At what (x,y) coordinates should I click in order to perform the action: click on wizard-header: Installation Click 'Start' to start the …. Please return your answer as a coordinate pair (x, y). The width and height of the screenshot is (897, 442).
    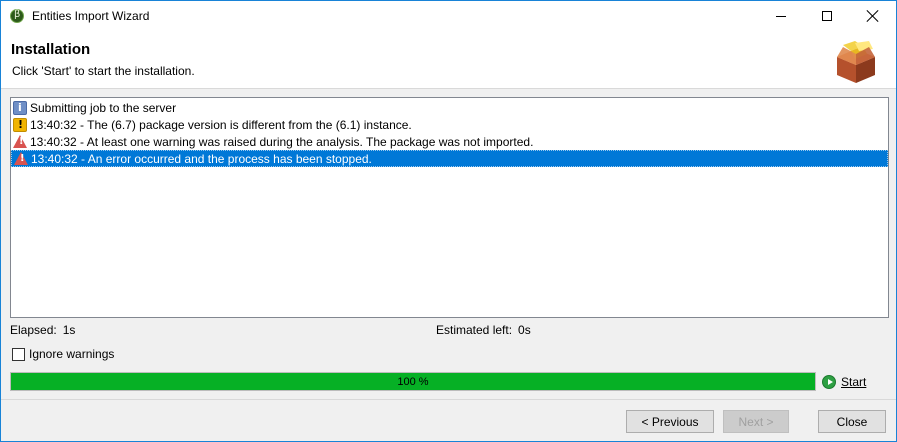
    Looking at the image, I should click on (448, 60).